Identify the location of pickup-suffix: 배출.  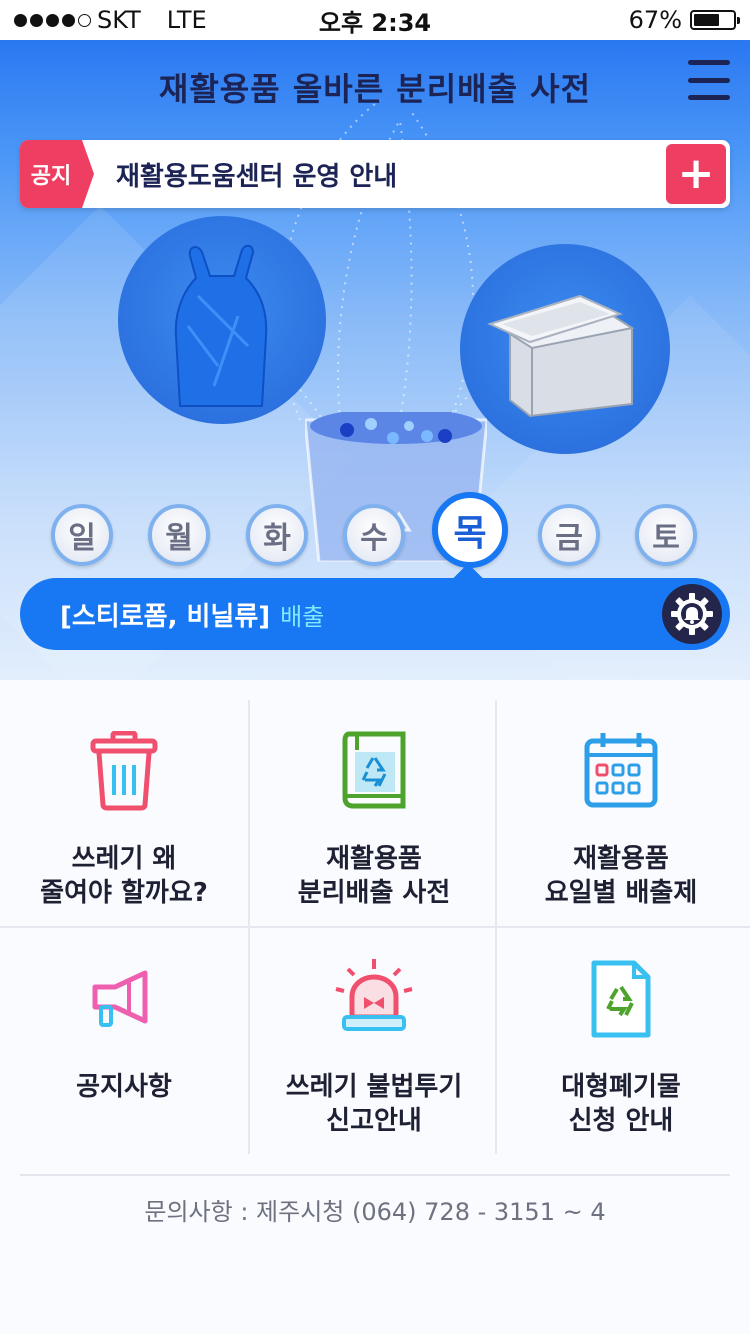
(302, 616).